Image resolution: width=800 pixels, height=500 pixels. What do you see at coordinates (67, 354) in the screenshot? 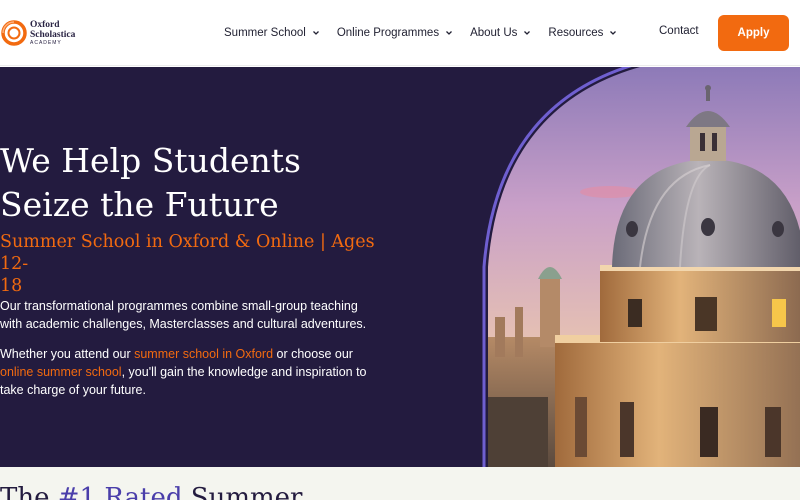
I see `paragraph-text: Whether you attend our` at bounding box center [67, 354].